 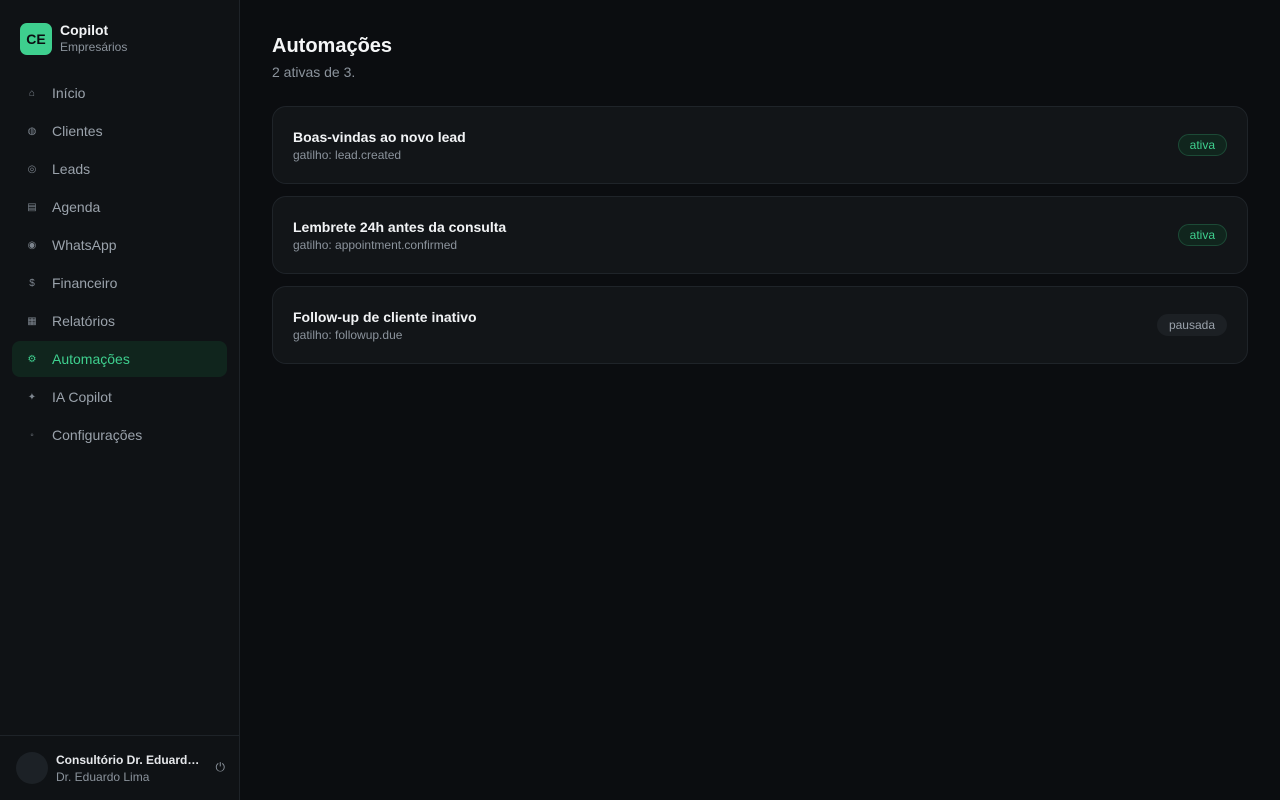 I want to click on sidebar-item-configuracoes: ◦ Configurações, so click(x=119, y=435).